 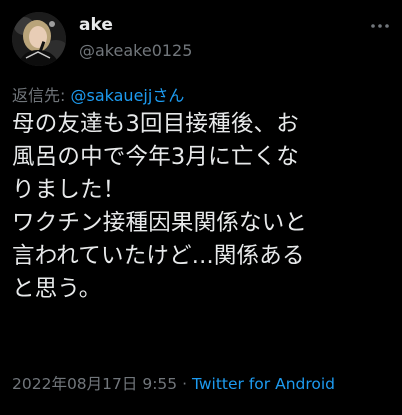 I want to click on more-options-button, so click(x=380, y=26).